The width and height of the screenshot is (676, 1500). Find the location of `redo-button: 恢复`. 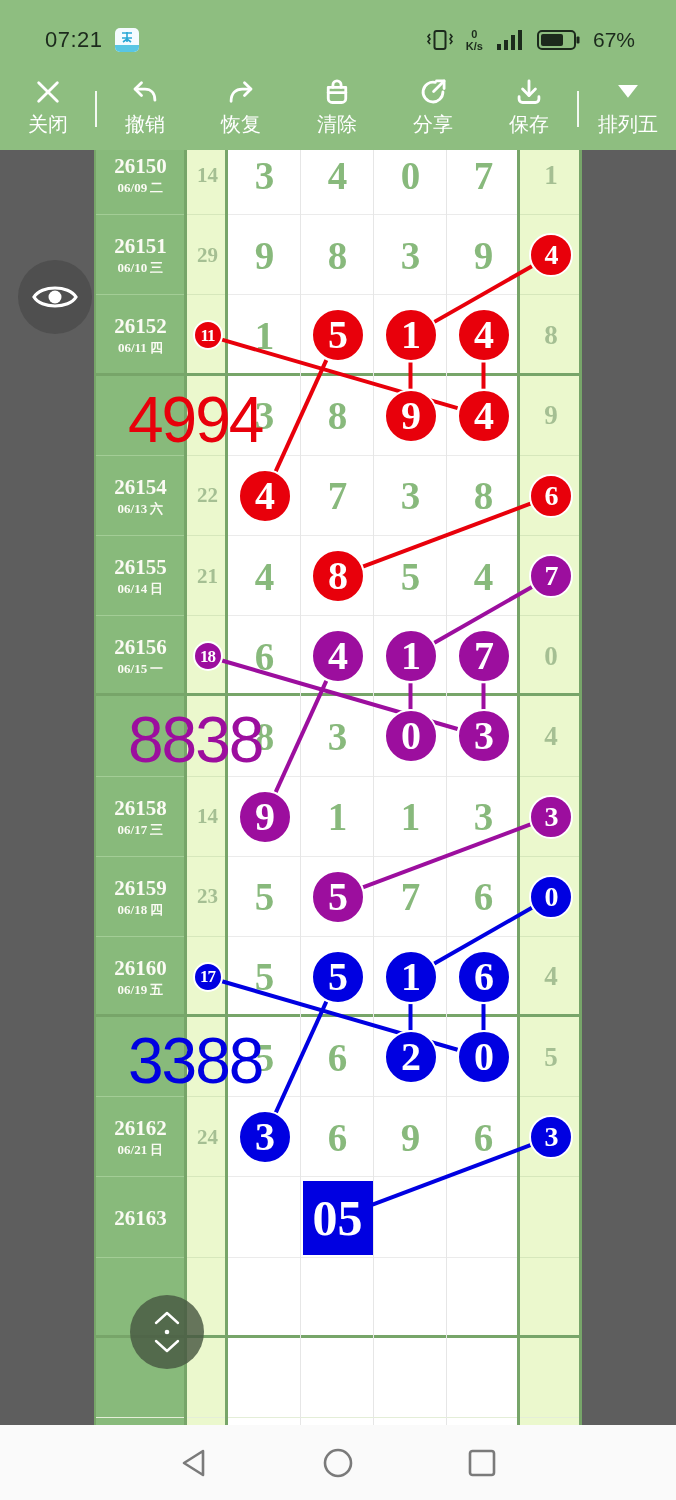

redo-button: 恢复 is located at coordinates (241, 109).